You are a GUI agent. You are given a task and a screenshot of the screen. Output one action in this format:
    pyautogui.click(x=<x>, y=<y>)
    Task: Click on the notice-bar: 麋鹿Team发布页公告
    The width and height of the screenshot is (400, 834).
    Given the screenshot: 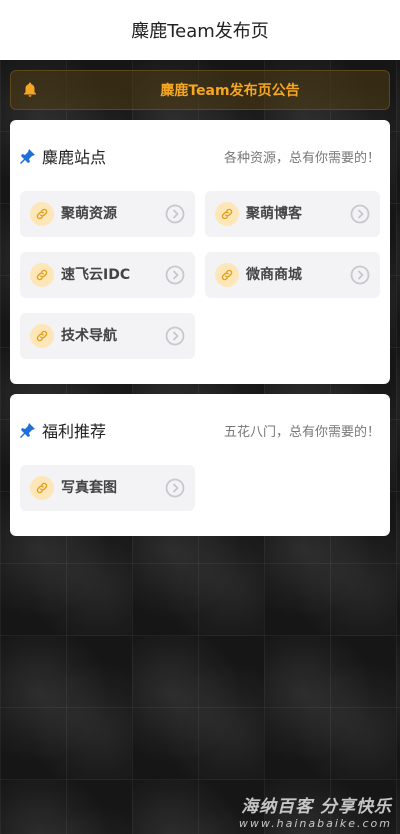 What is the action you would take?
    pyautogui.click(x=200, y=90)
    